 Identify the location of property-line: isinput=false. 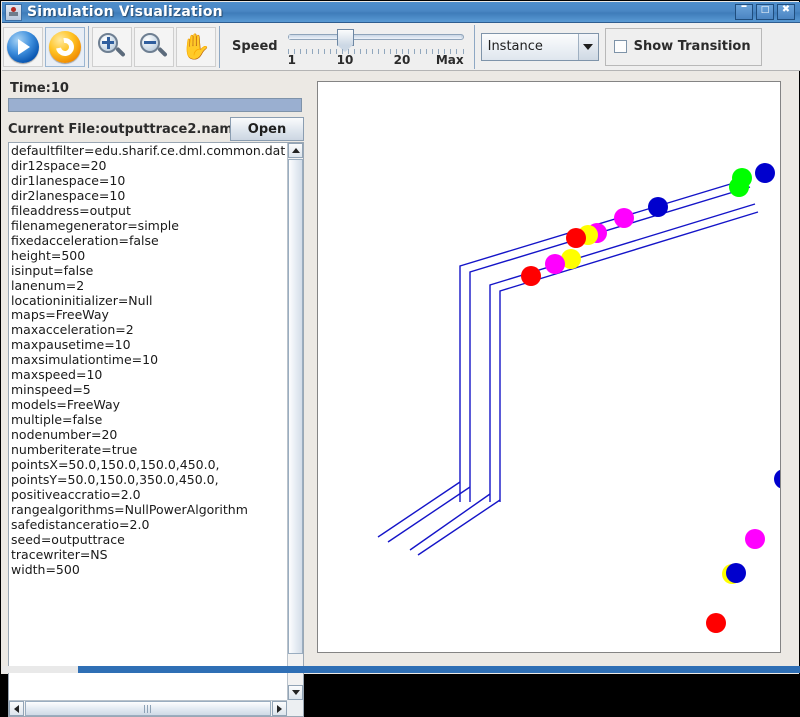
(149, 271).